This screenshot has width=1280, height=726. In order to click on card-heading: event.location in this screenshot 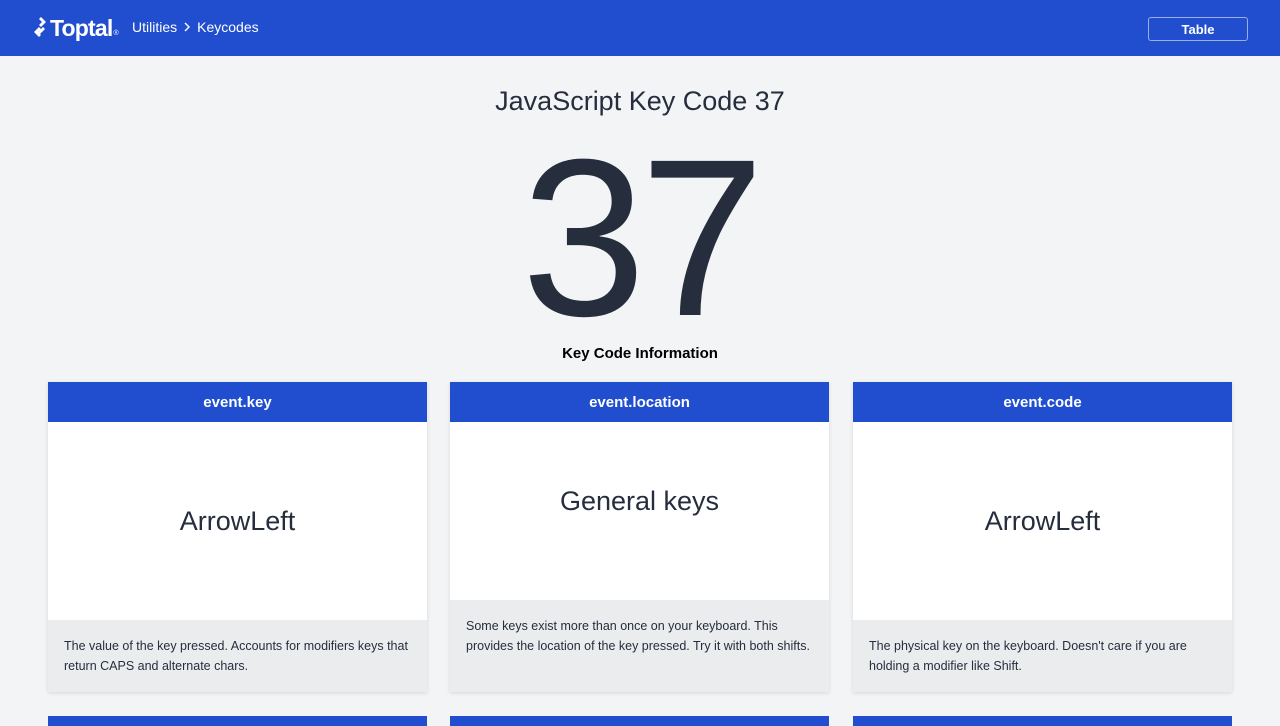, I will do `click(639, 402)`.